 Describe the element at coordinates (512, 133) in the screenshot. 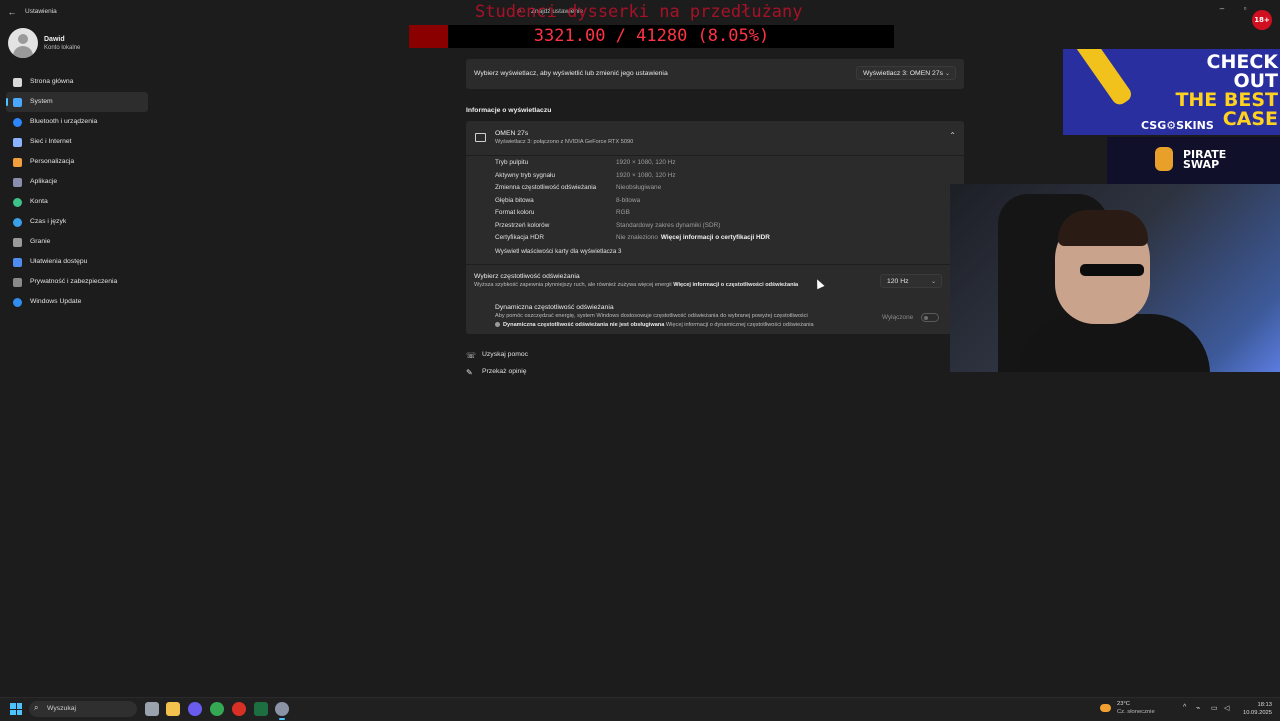

I see `display-name: OMEN 27s` at that location.